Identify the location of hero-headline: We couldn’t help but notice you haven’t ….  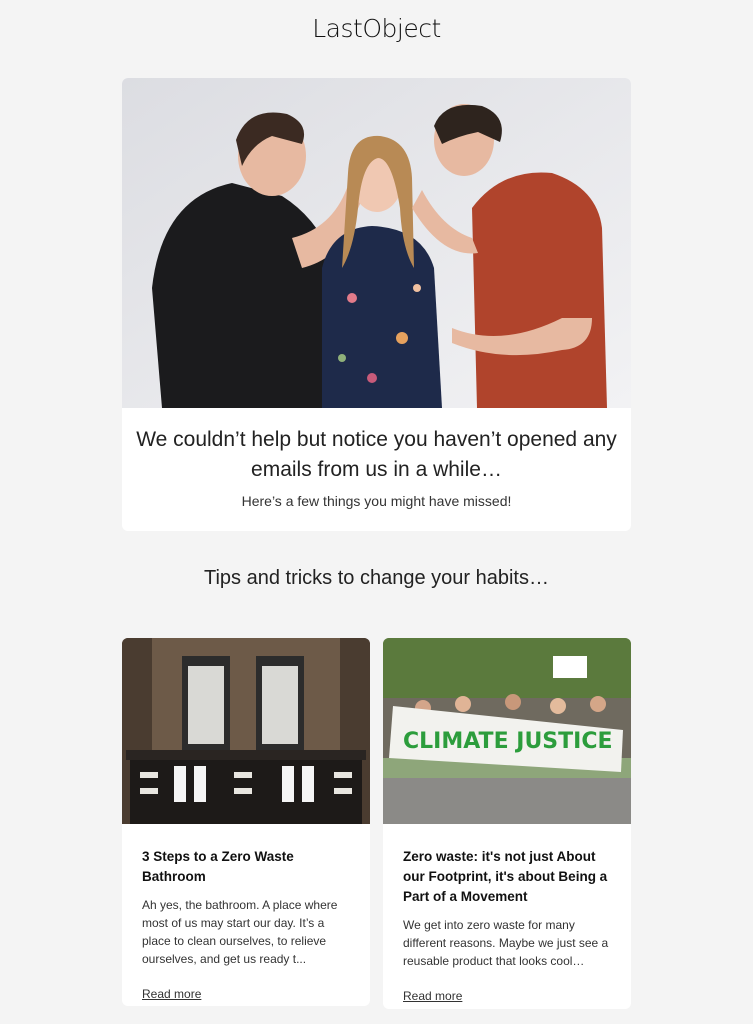
(376, 454).